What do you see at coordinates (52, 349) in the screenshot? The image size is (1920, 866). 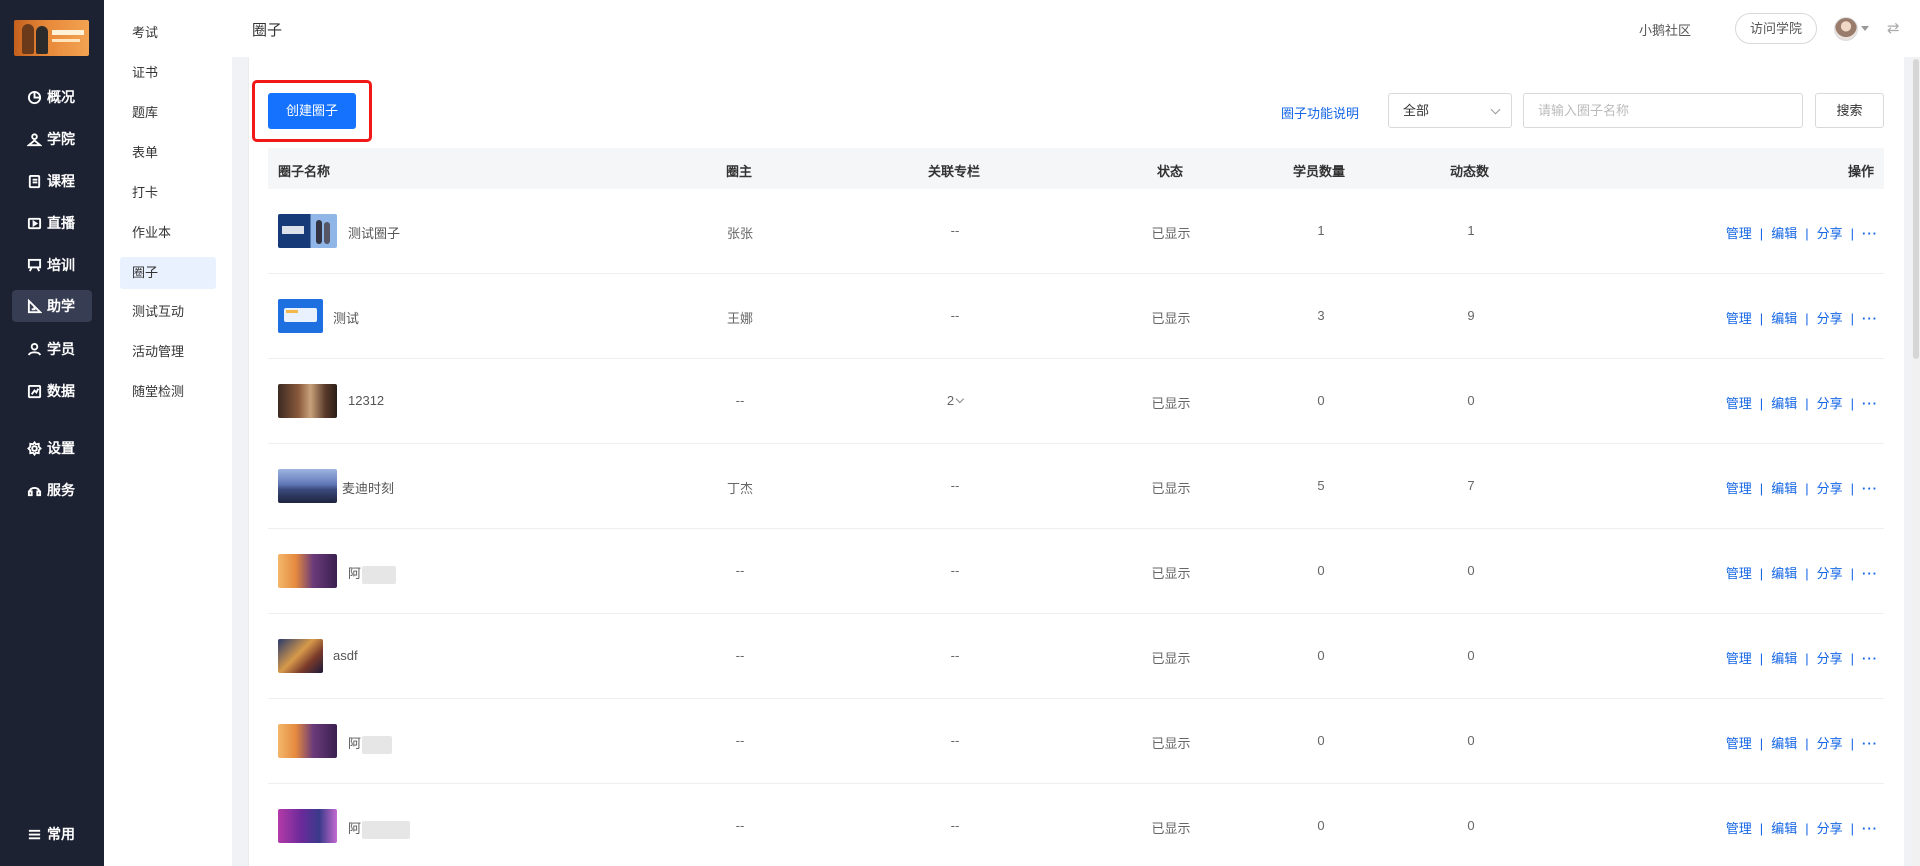 I see `rail-item-students: 学员` at bounding box center [52, 349].